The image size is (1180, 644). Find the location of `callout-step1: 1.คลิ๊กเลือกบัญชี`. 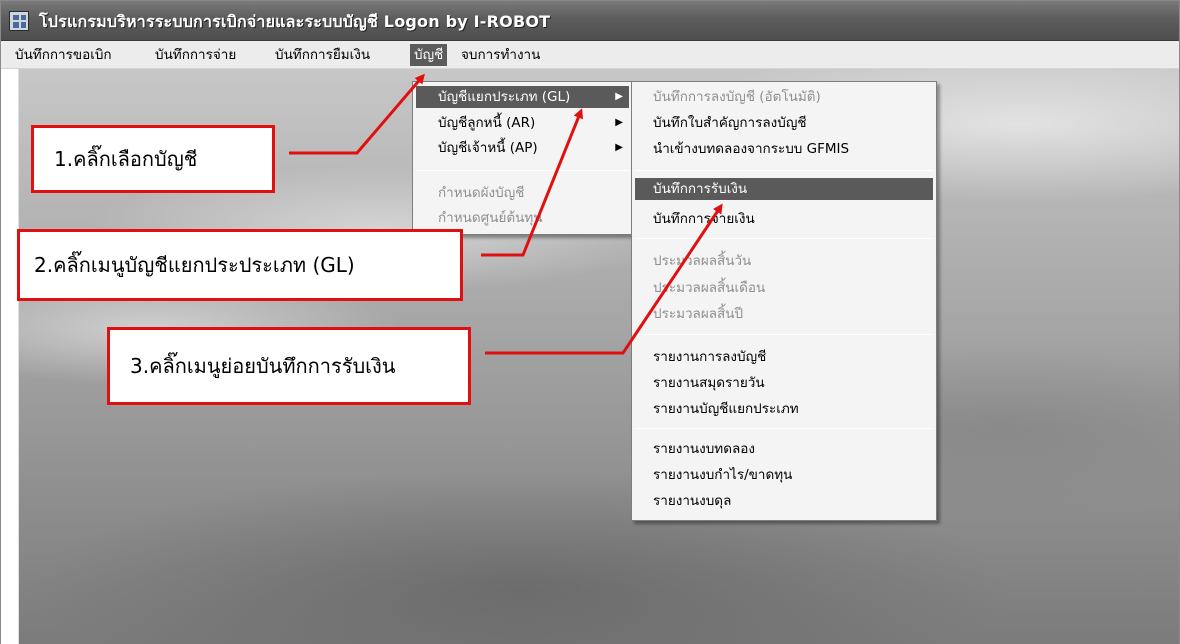

callout-step1: 1.คลิ๊กเลือกบัญชี is located at coordinates (153, 159).